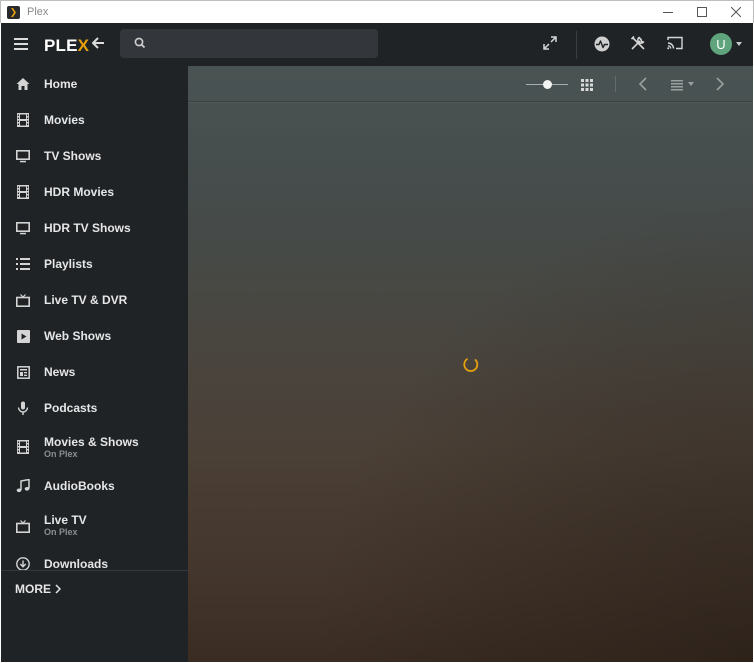 The height and width of the screenshot is (663, 754). What do you see at coordinates (377, 11) in the screenshot?
I see `window-titlebar: Plex` at bounding box center [377, 11].